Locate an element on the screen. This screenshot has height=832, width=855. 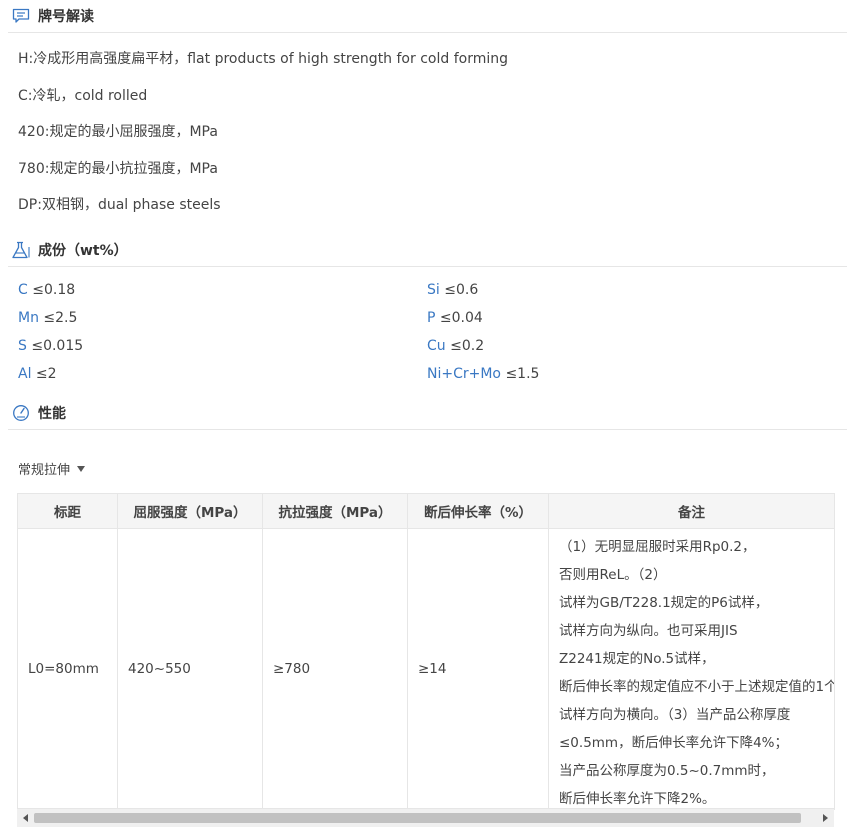
note-line: 试样为GB/T228.1规定的P6试样， is located at coordinates (664, 603).